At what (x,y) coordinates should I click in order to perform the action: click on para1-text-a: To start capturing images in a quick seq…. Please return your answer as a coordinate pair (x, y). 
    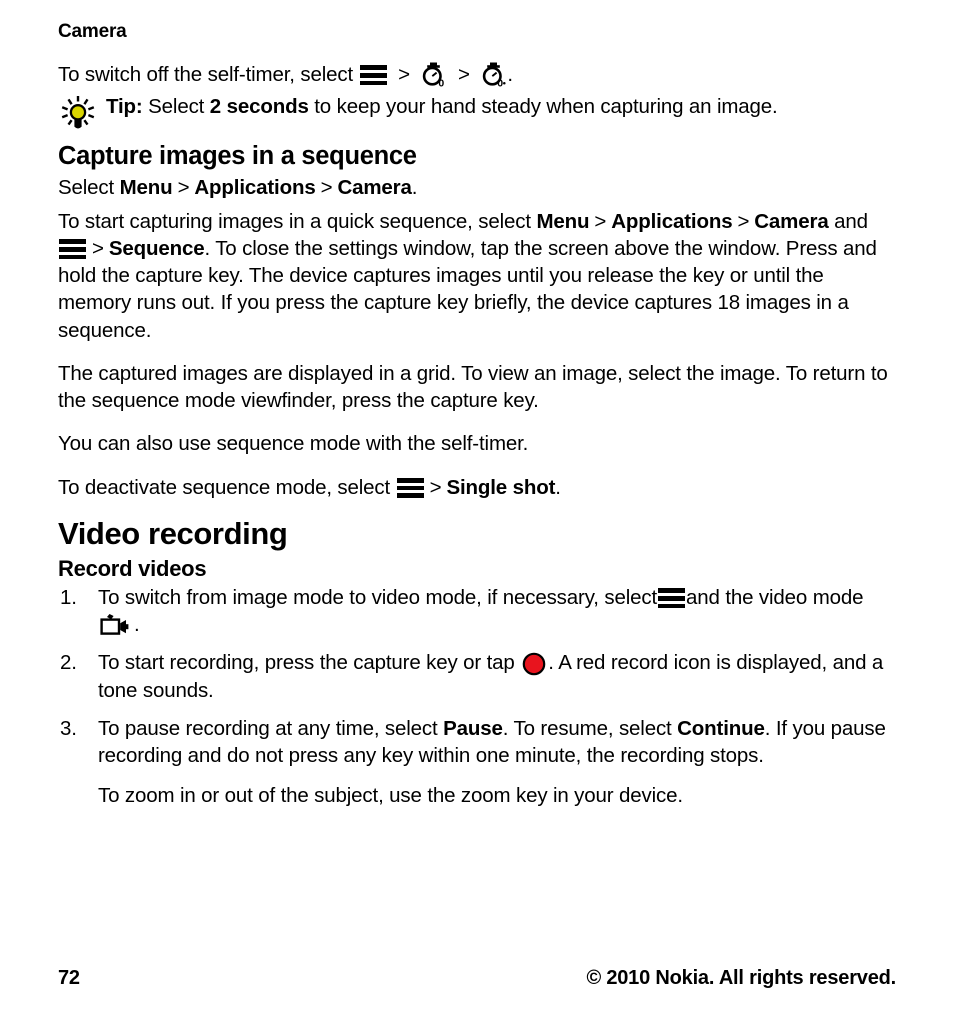
    Looking at the image, I should click on (294, 221).